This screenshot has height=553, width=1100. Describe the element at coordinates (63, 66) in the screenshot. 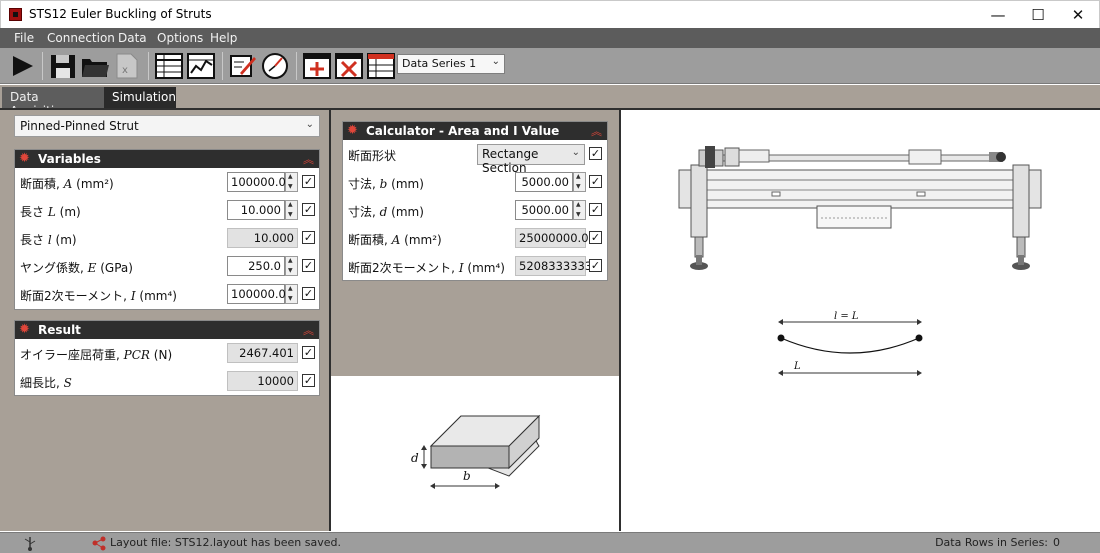

I see `save-icon` at that location.